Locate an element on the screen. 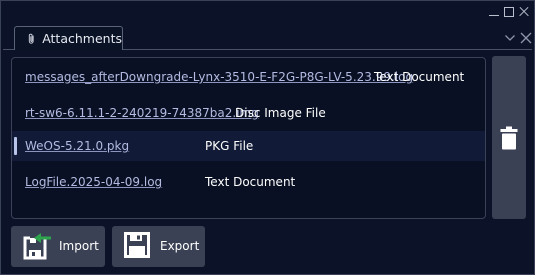 This screenshot has width=535, height=275. delete-button is located at coordinates (509, 137).